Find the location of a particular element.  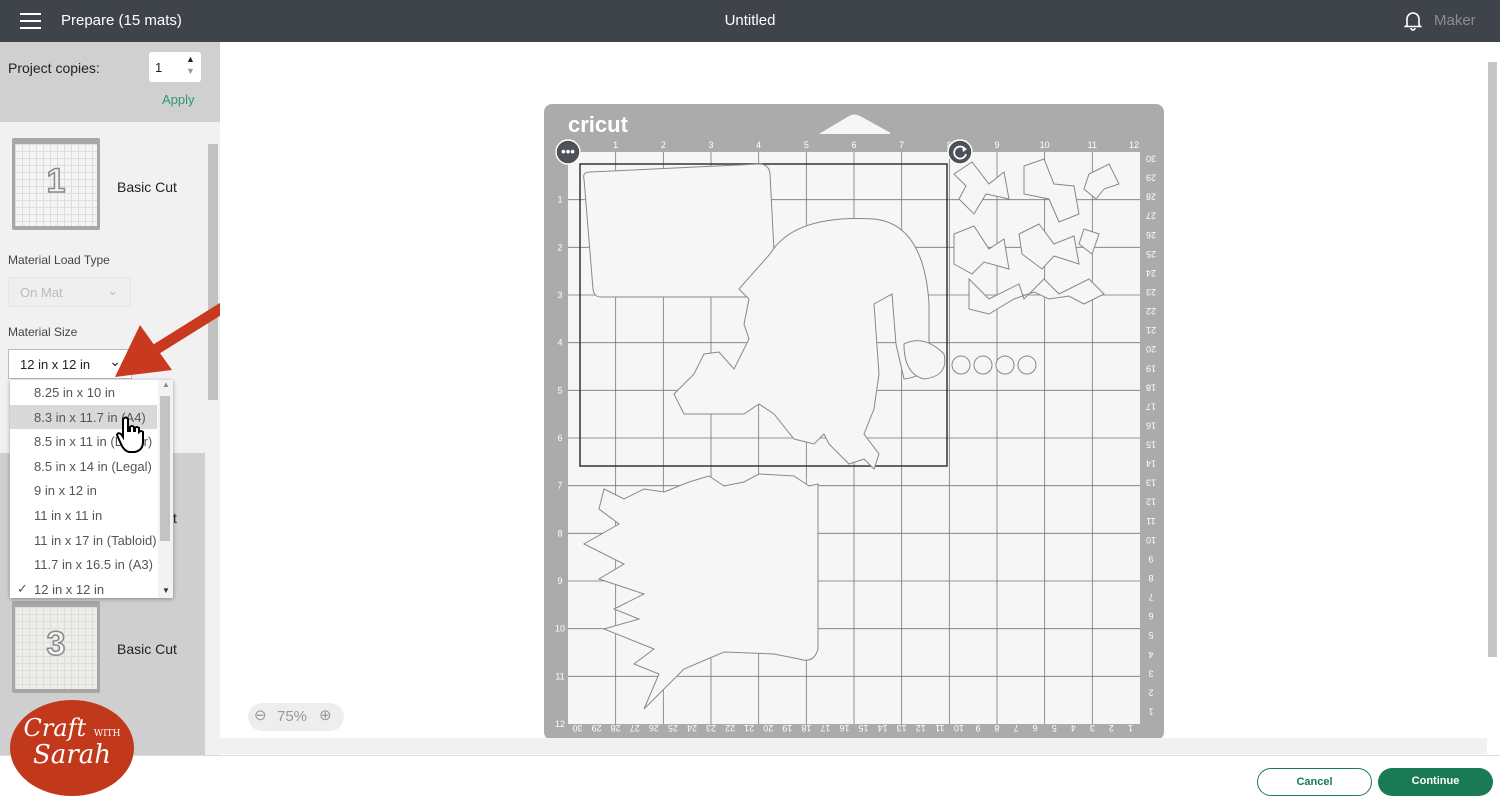

mat-thumbnail-1: 1 is located at coordinates (56, 184).